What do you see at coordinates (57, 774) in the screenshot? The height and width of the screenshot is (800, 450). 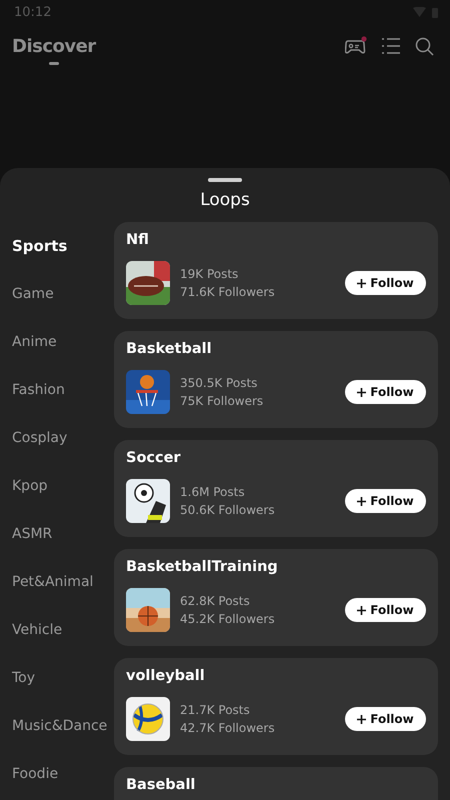 I see `category-item: Foodie` at bounding box center [57, 774].